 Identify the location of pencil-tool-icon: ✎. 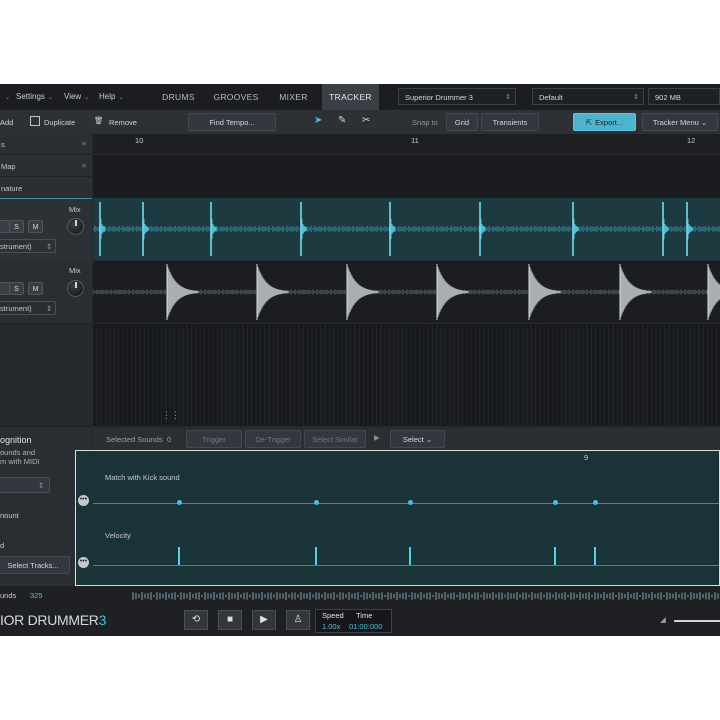
(342, 120).